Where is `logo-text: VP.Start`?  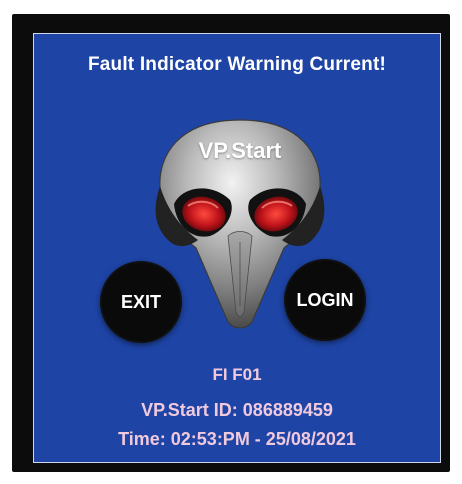 logo-text: VP.Start is located at coordinates (240, 150).